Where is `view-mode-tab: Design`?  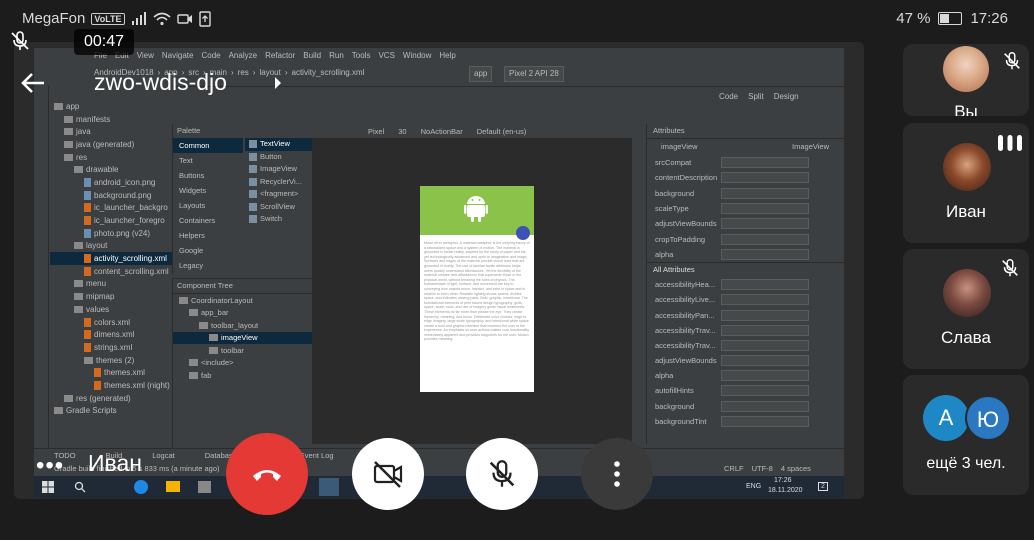 view-mode-tab: Design is located at coordinates (786, 96).